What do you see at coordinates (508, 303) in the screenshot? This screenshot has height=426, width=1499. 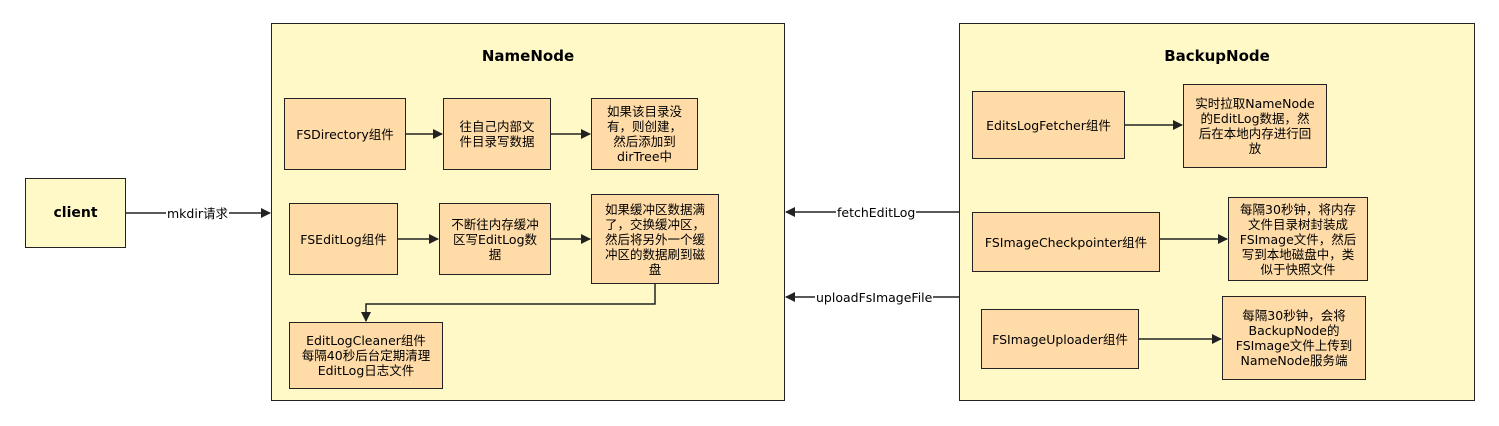 I see `edge-flush-cleaner` at bounding box center [508, 303].